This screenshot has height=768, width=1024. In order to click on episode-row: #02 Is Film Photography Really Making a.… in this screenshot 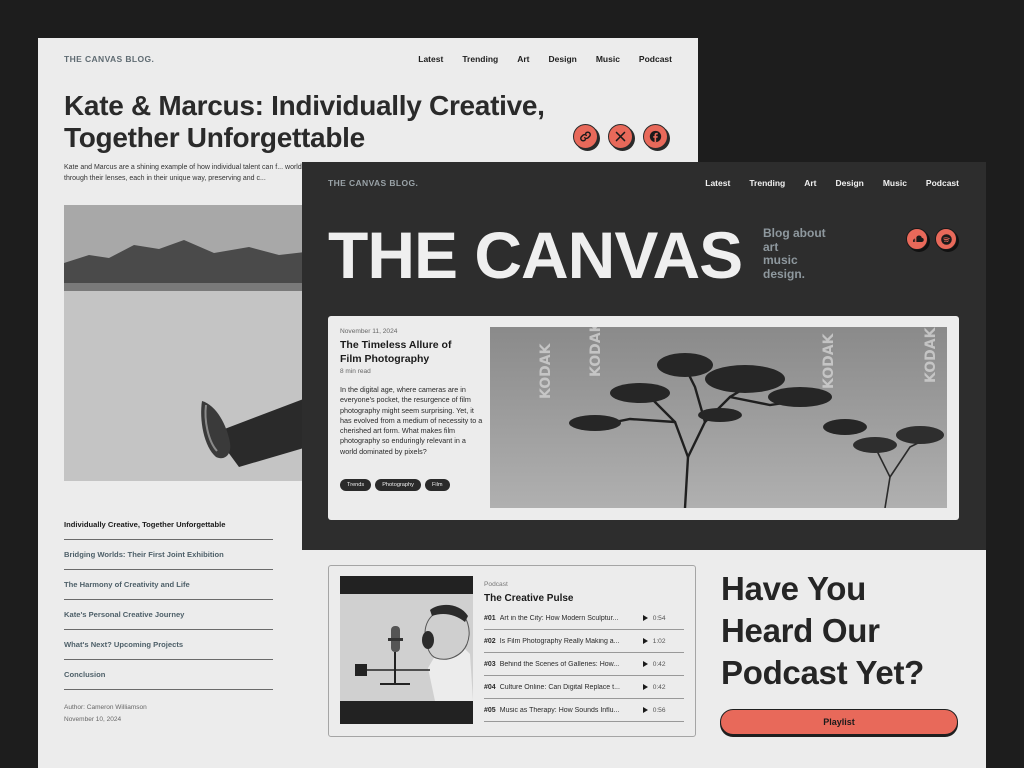, I will do `click(584, 641)`.